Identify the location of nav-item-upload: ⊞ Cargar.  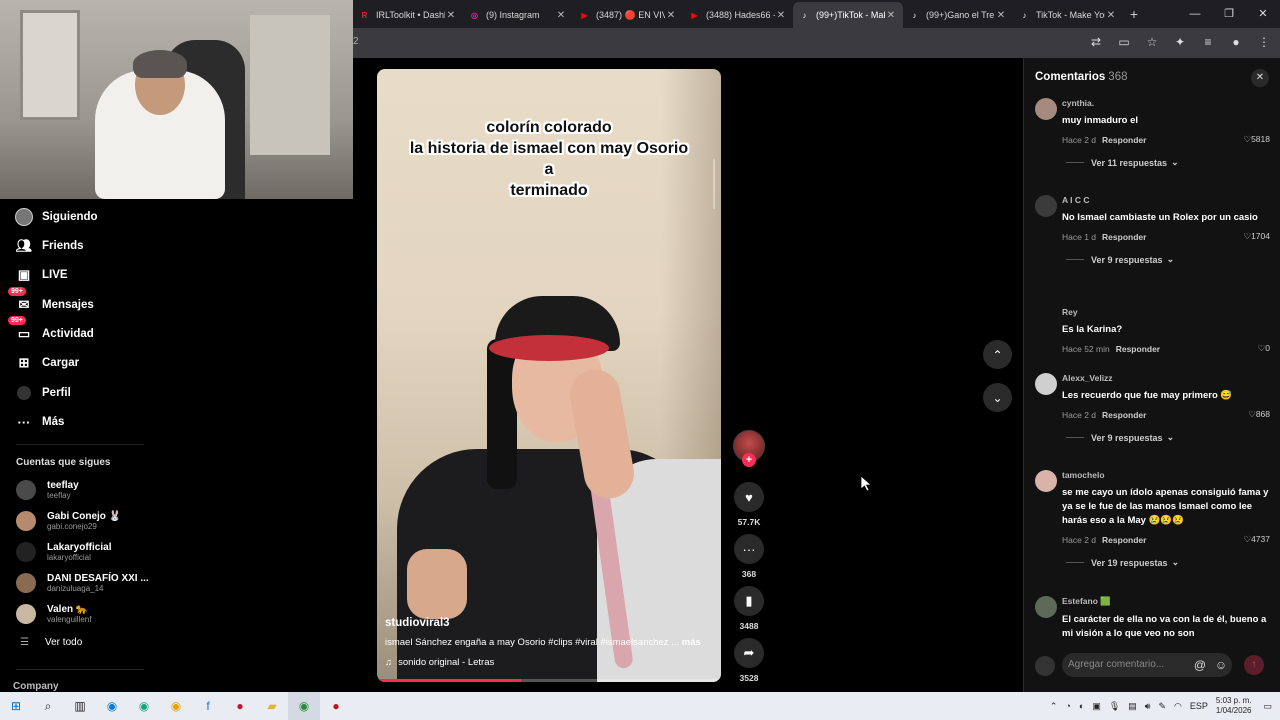
(47, 363).